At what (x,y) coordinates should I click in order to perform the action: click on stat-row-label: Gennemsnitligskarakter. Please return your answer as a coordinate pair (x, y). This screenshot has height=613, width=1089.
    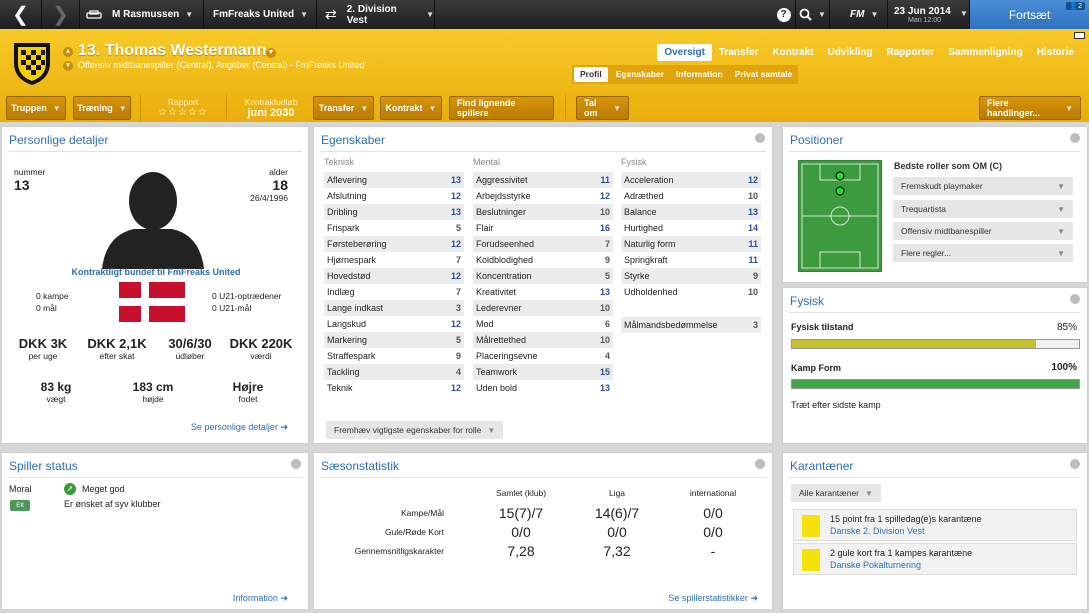
    Looking at the image, I should click on (399, 551).